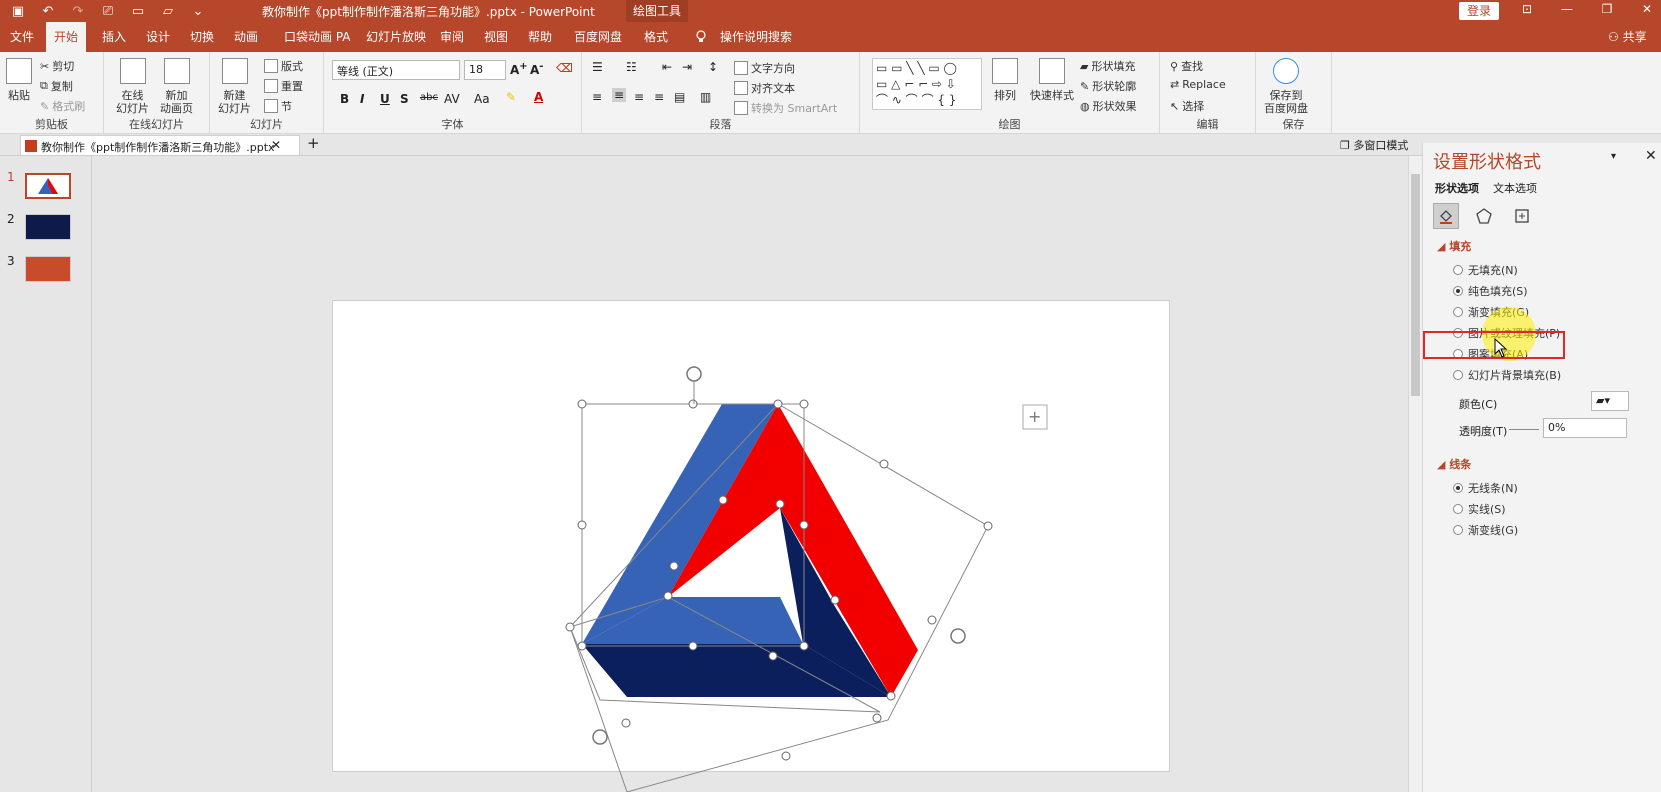 The width and height of the screenshot is (1661, 792). I want to click on fill-section-header: ◢ 填充, so click(1454, 246).